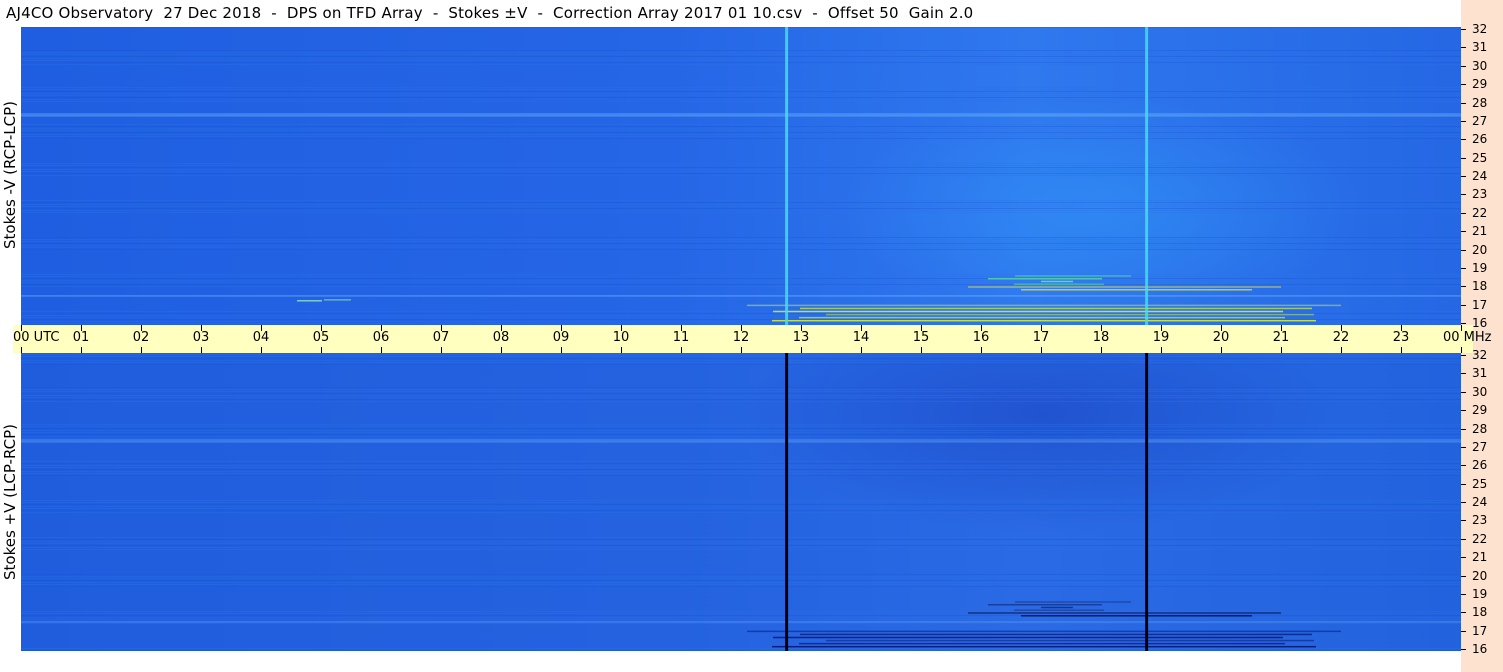 This screenshot has height=672, width=1503. Describe the element at coordinates (1161, 337) in the screenshot. I see `x-tick-label: 19` at that location.